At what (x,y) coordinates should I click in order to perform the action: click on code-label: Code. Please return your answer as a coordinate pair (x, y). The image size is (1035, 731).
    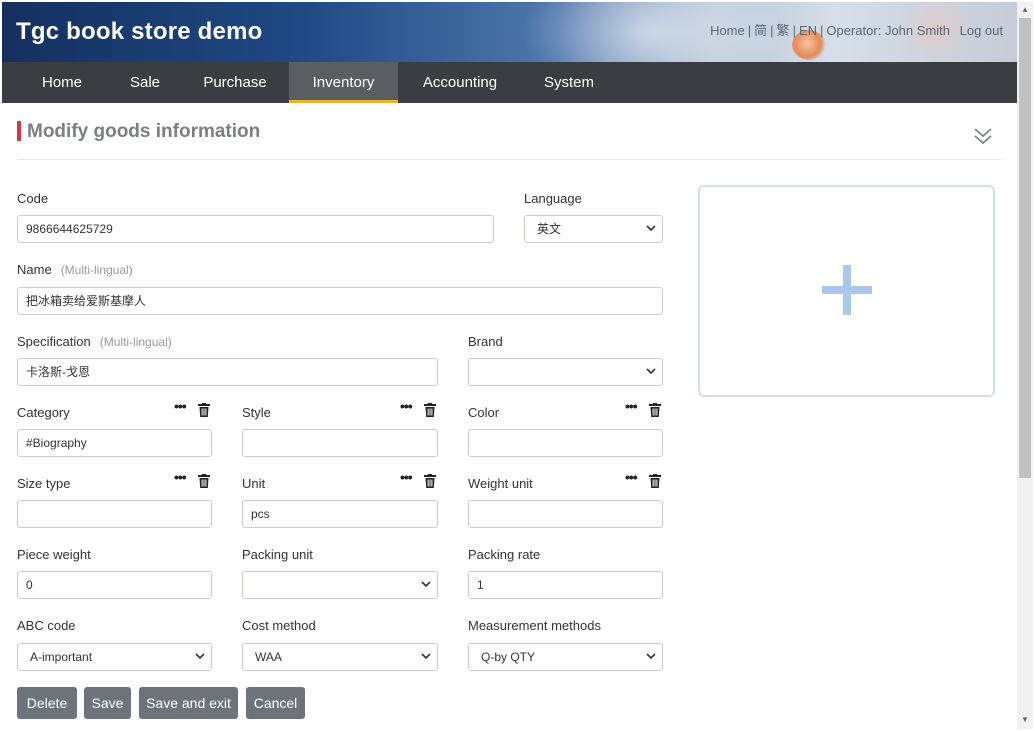
    Looking at the image, I should click on (33, 198).